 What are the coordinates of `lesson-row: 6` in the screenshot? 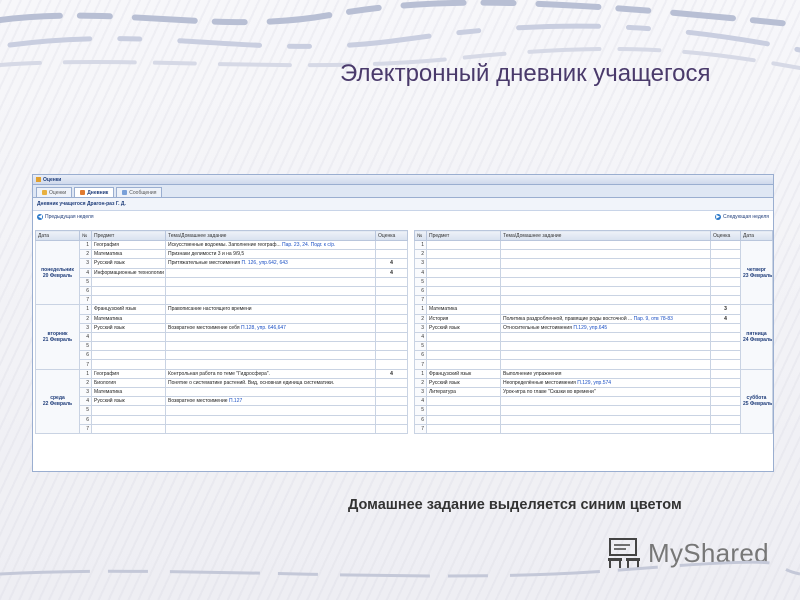 It's located at (593, 355).